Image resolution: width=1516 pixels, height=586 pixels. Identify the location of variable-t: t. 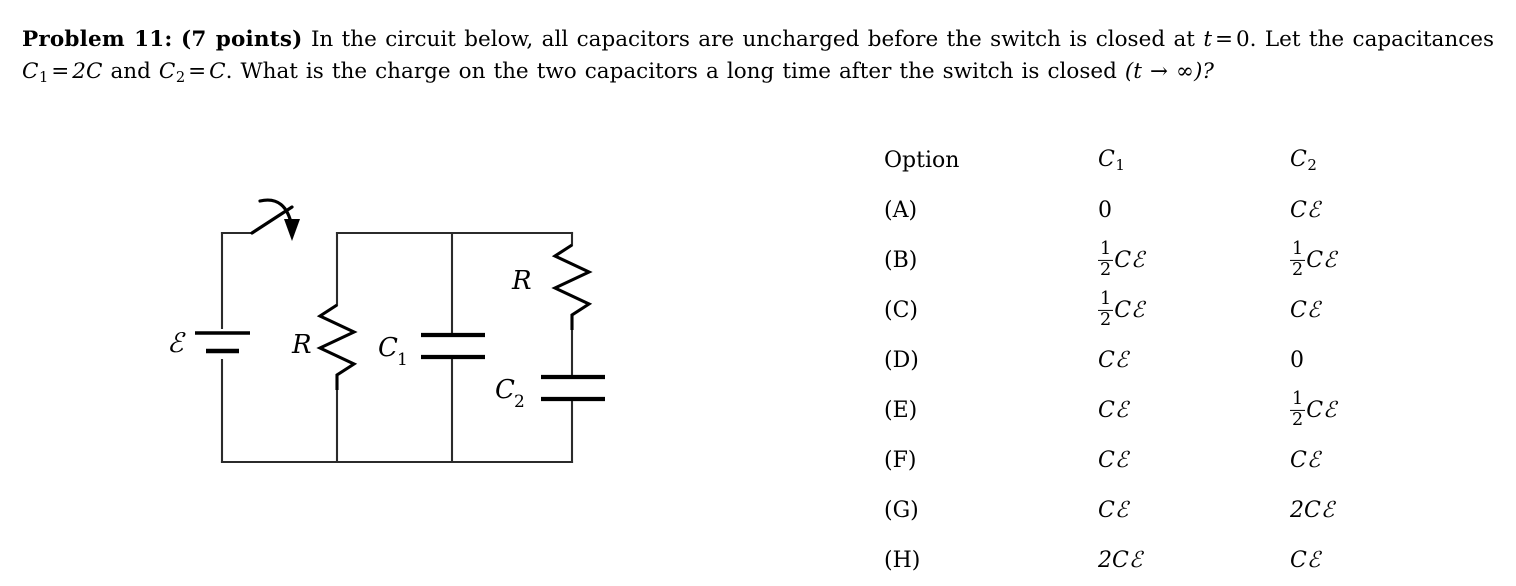
(1207, 39).